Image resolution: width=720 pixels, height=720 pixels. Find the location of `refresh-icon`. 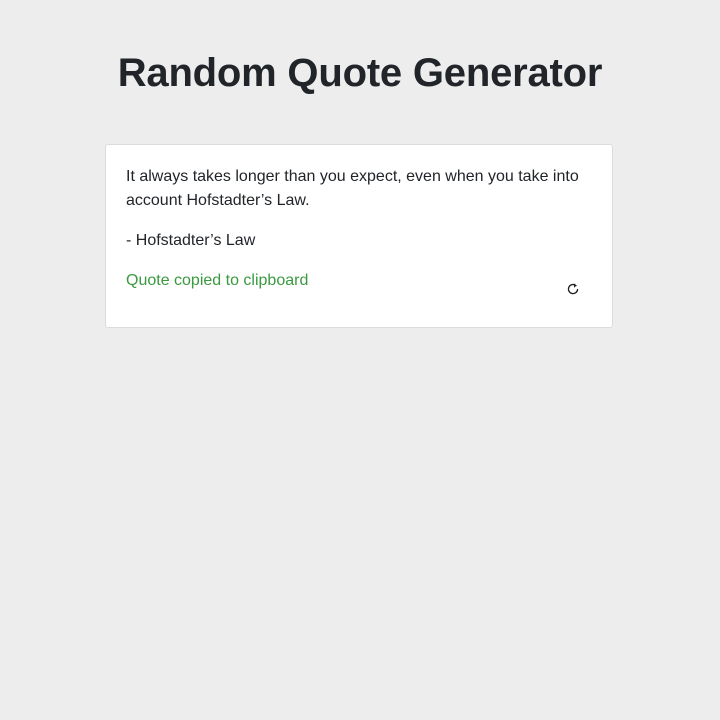

refresh-icon is located at coordinates (573, 289).